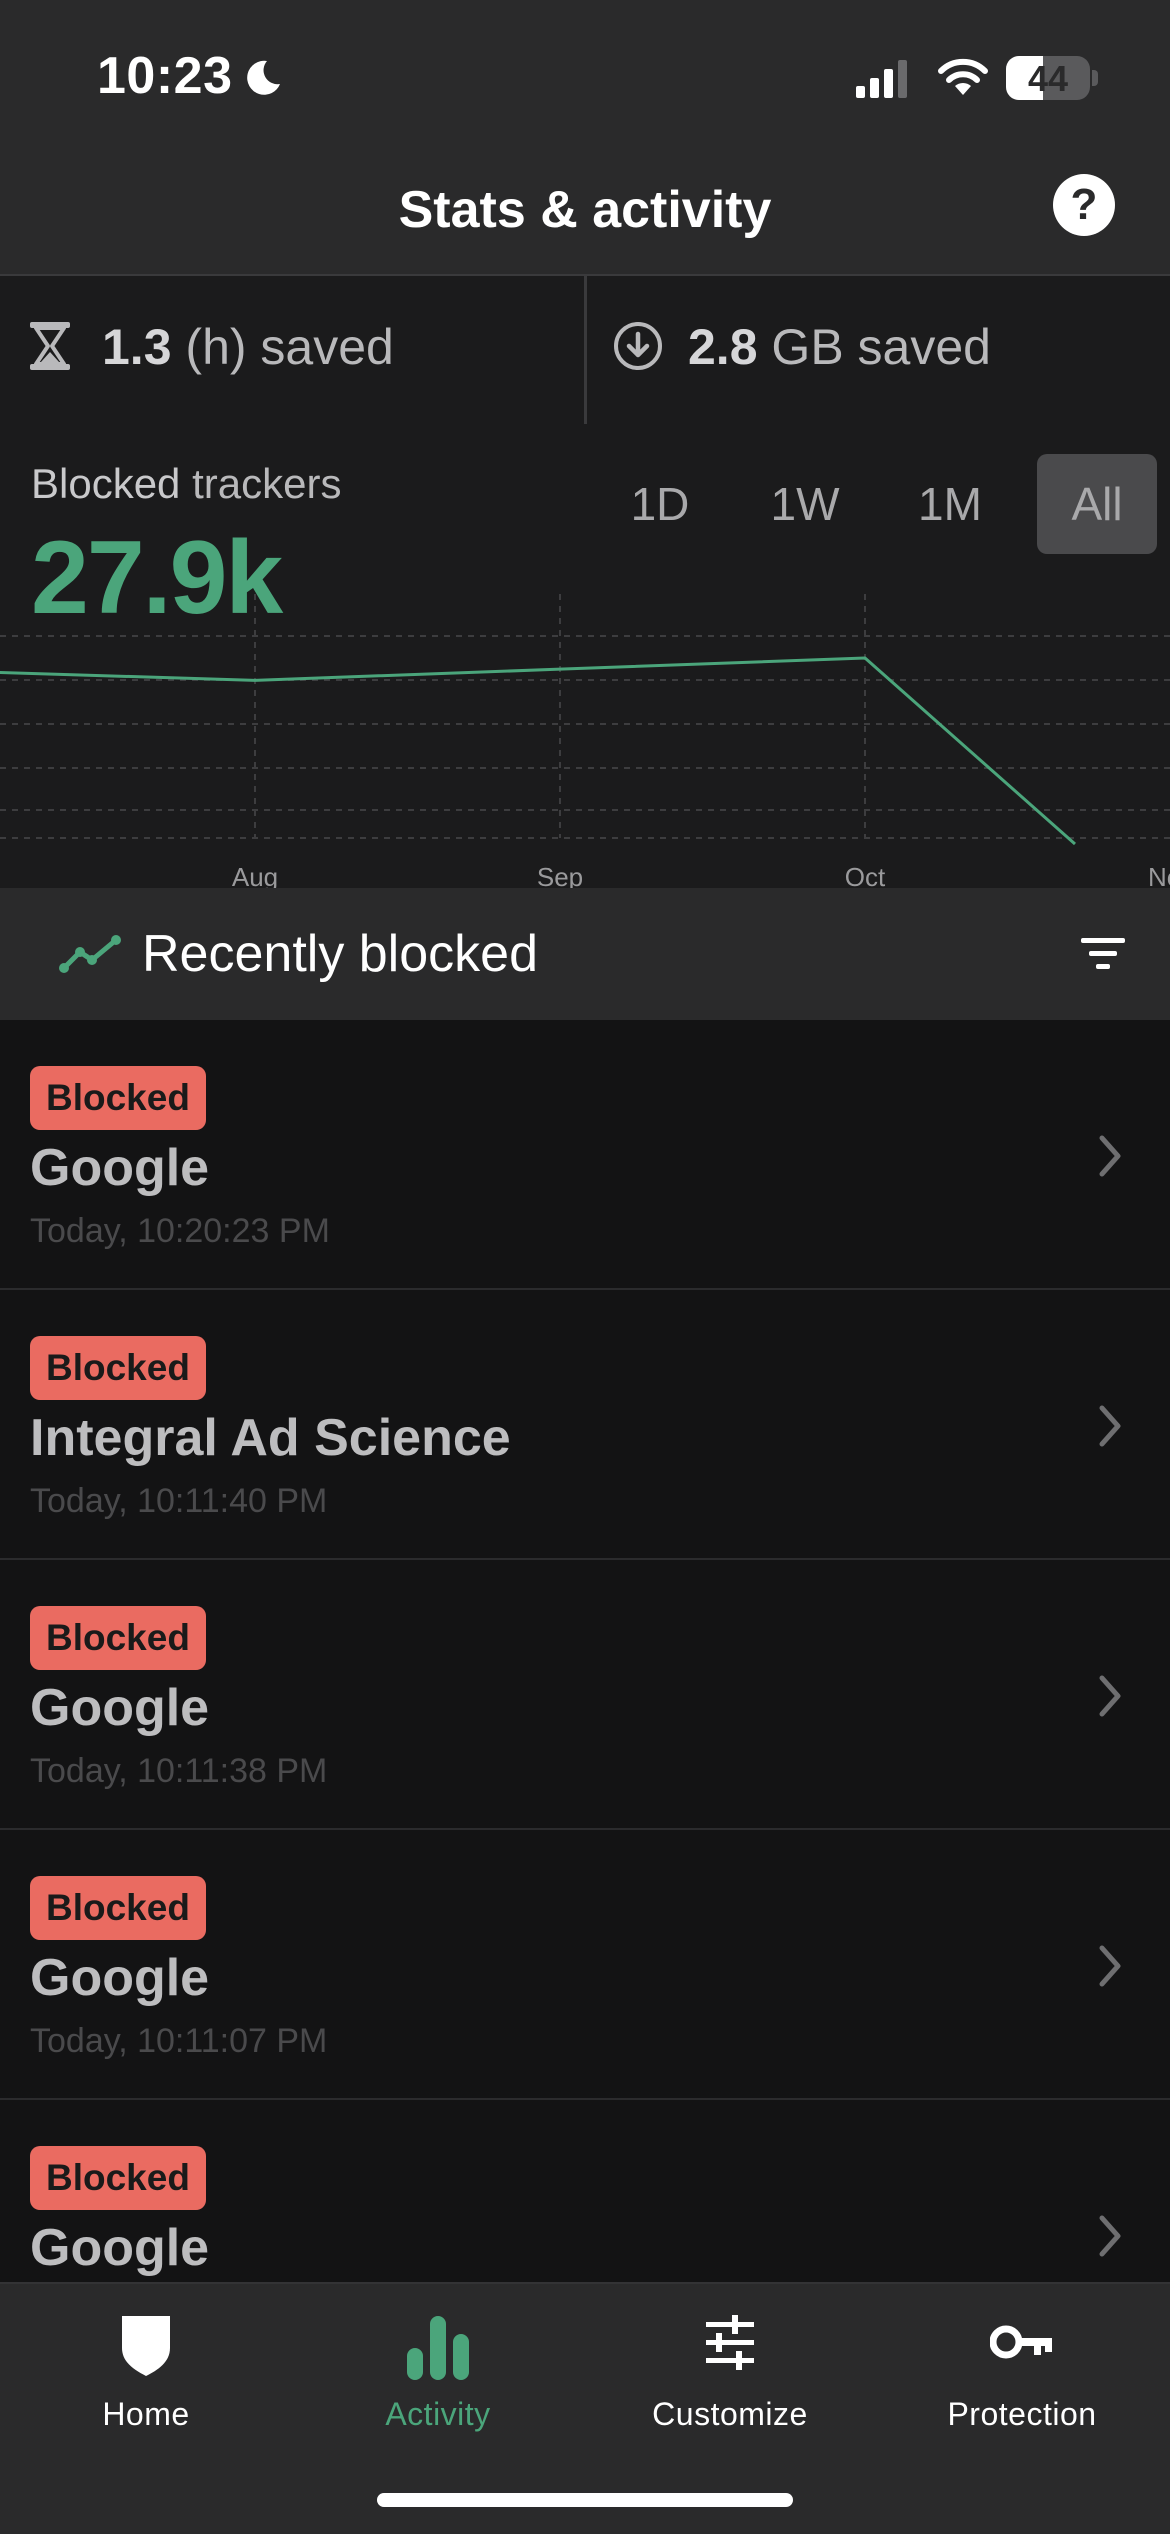 The image size is (1170, 2534). I want to click on chart-line, so click(538, 751).